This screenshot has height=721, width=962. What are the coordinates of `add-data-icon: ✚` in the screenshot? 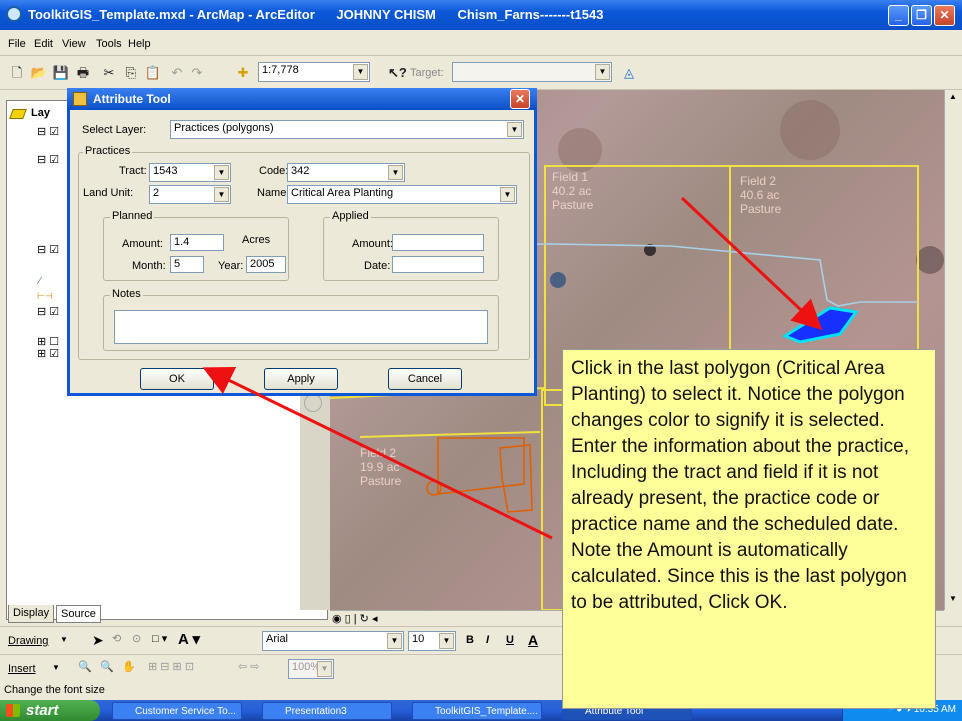 It's located at (243, 73).